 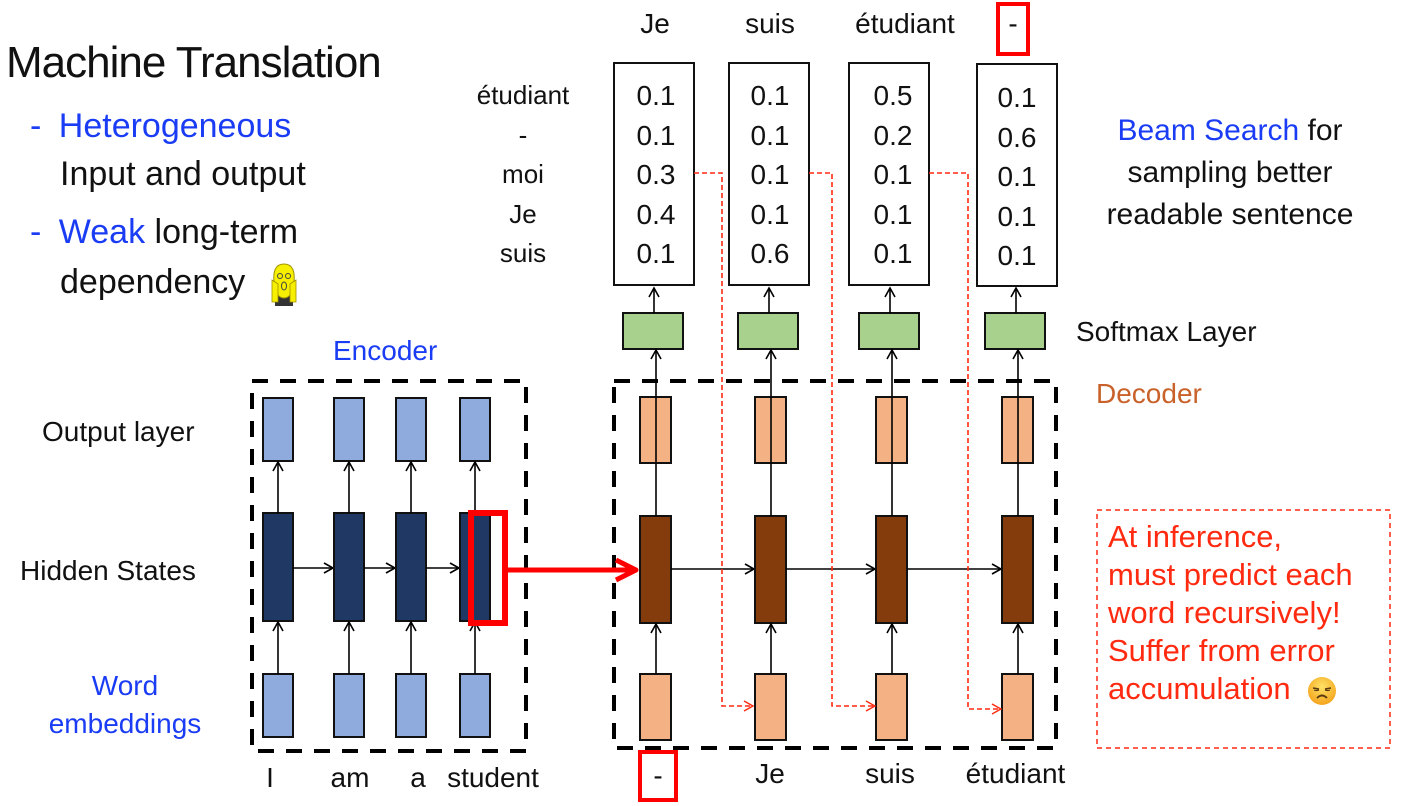 I want to click on end-token-highlight, so click(x=1013, y=29).